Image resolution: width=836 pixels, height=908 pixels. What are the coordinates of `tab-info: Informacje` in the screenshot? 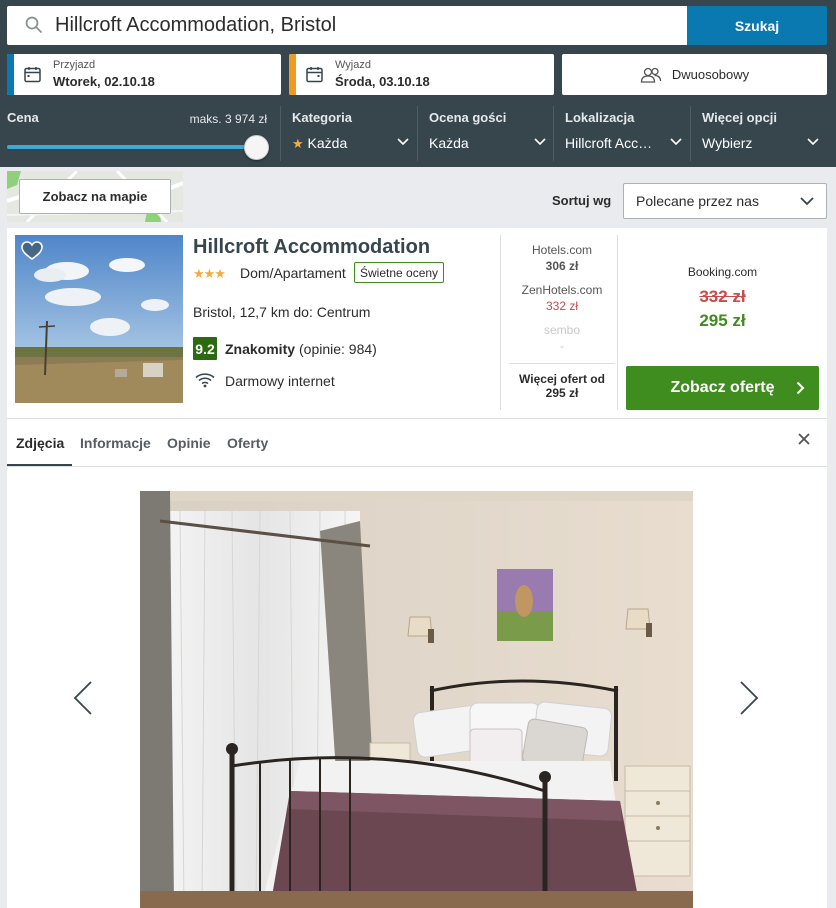 It's located at (115, 443).